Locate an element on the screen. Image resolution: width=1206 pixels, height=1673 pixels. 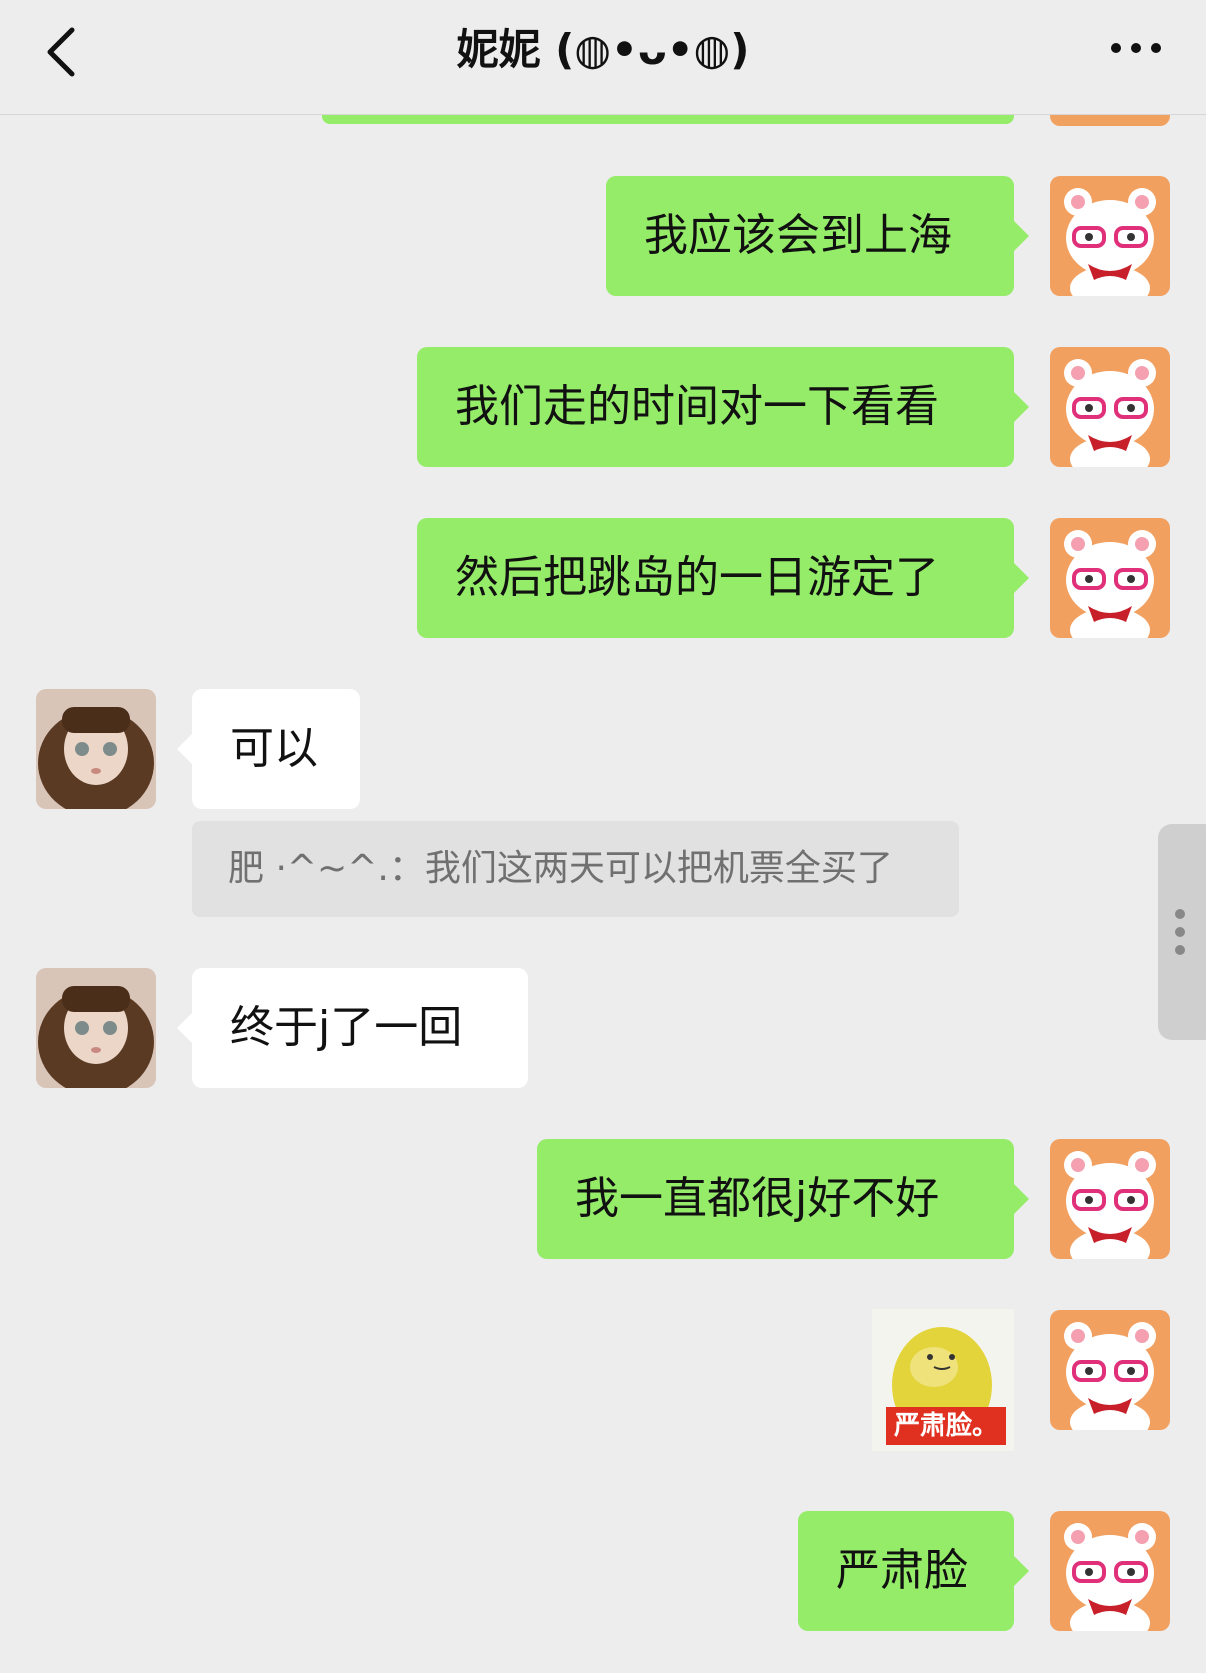
vertical-dots-icon is located at coordinates (1180, 932).